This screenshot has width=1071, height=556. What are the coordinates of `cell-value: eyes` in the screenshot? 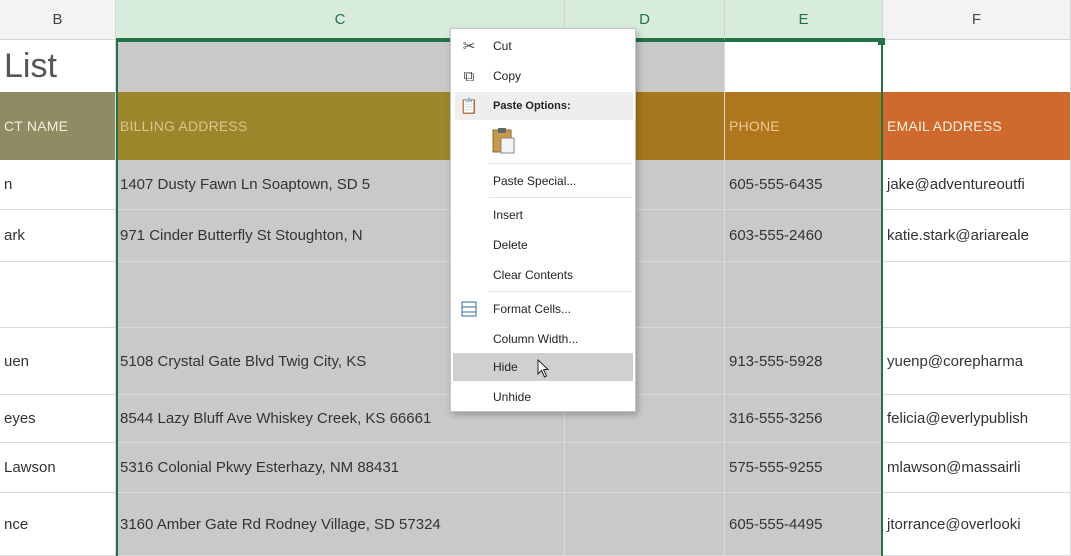 It's located at (20, 418).